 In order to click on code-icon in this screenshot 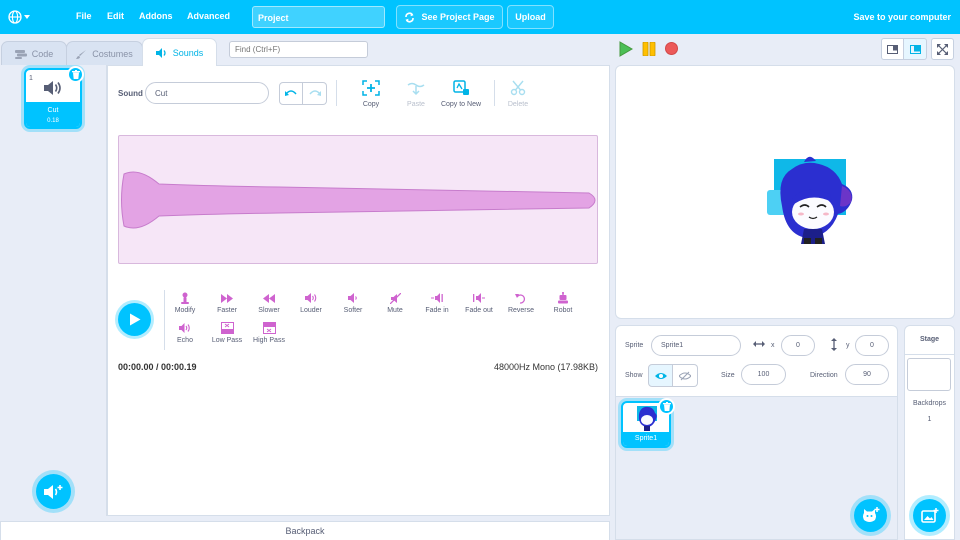, I will do `click(20, 54)`.